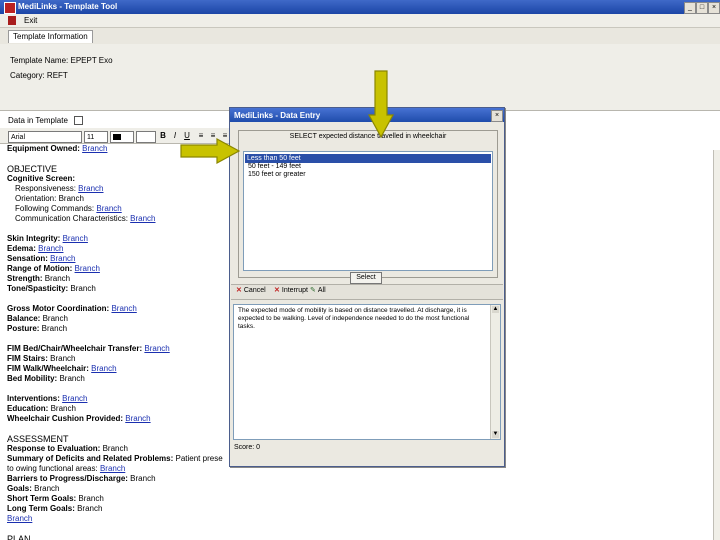  Describe the element at coordinates (367, 115) in the screenshot. I see `dialog-title-bar: MediLinks - Data Entry ×` at that location.